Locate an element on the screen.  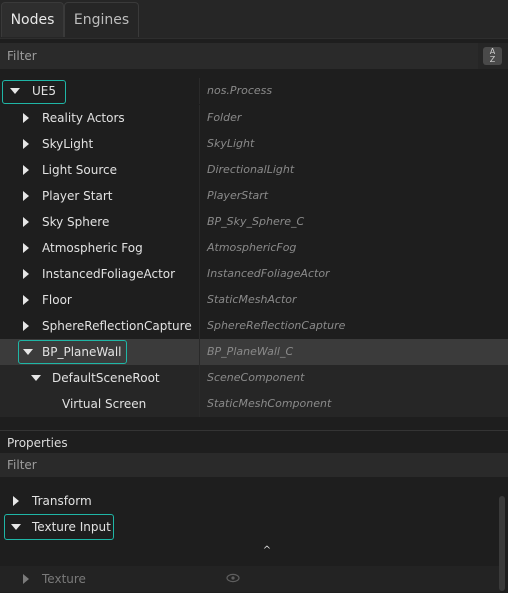
sort-glyph-bottom: Z is located at coordinates (492, 59).